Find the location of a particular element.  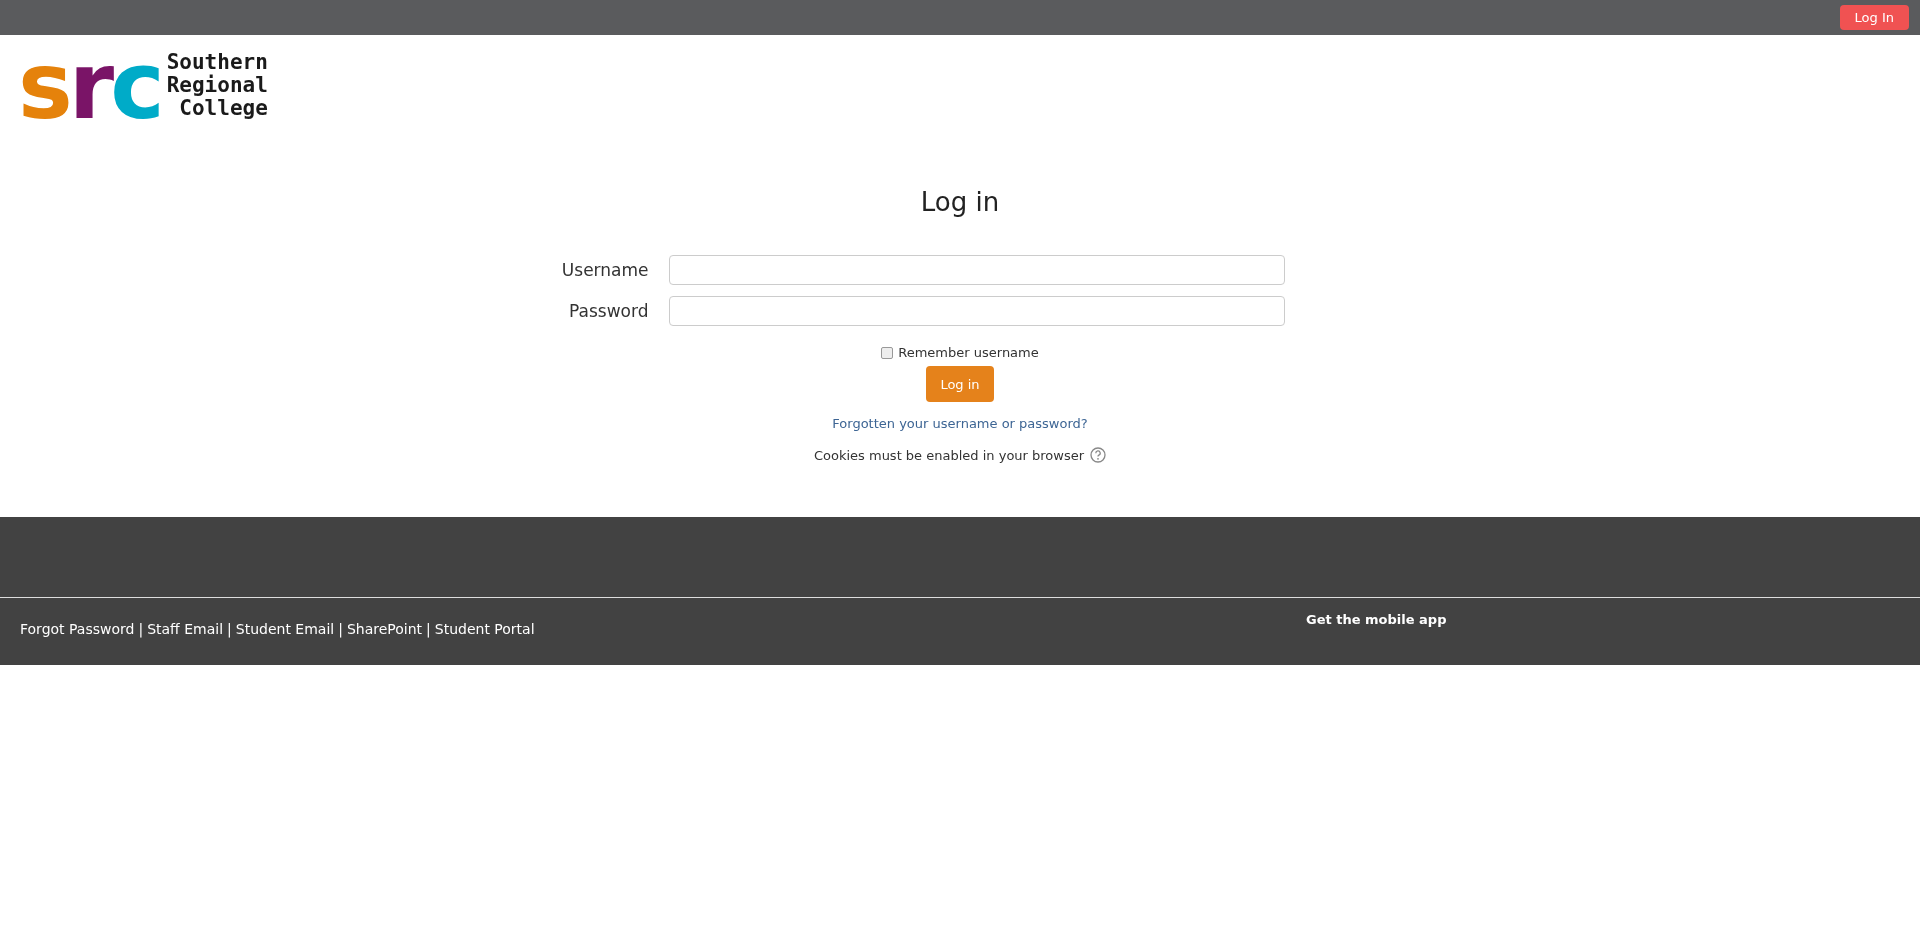

help-icon is located at coordinates (1098, 455).